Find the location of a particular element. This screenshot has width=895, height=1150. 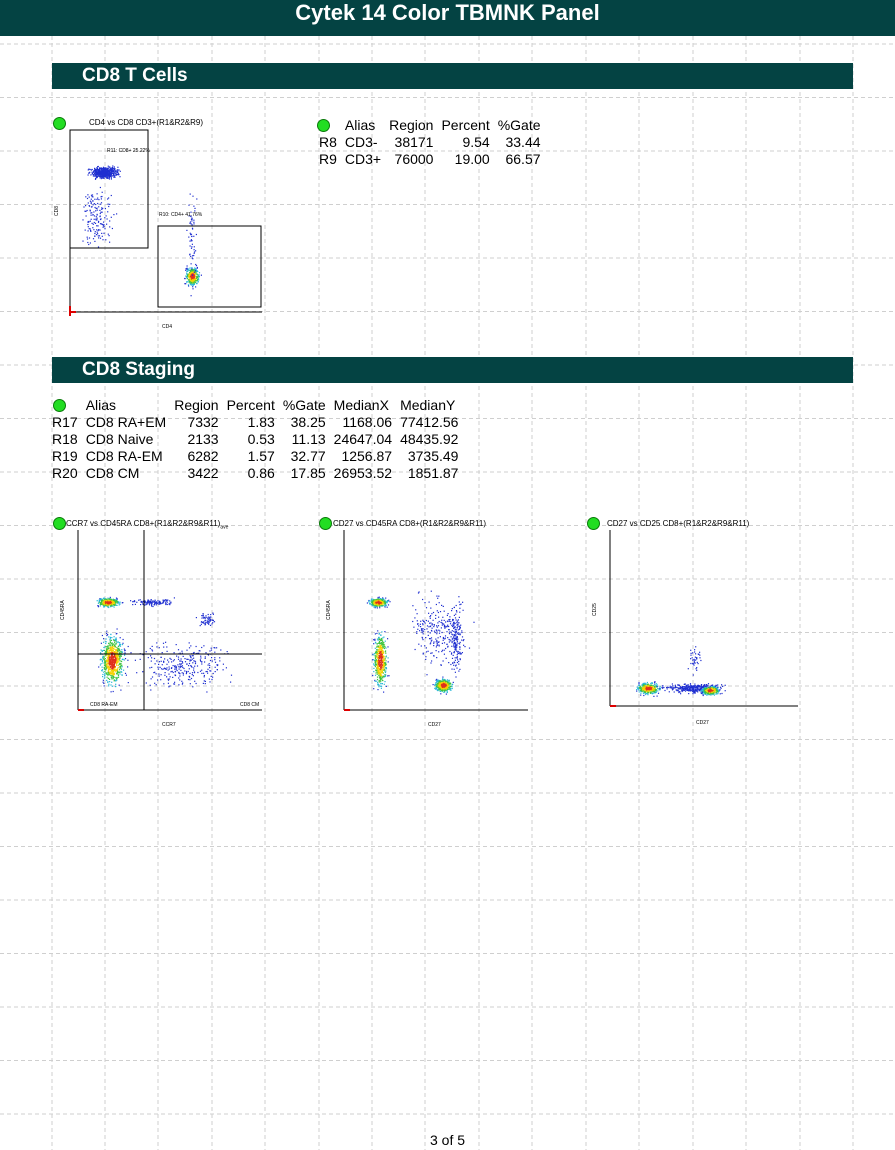

table-cell: 0.53 is located at coordinates (261, 439).